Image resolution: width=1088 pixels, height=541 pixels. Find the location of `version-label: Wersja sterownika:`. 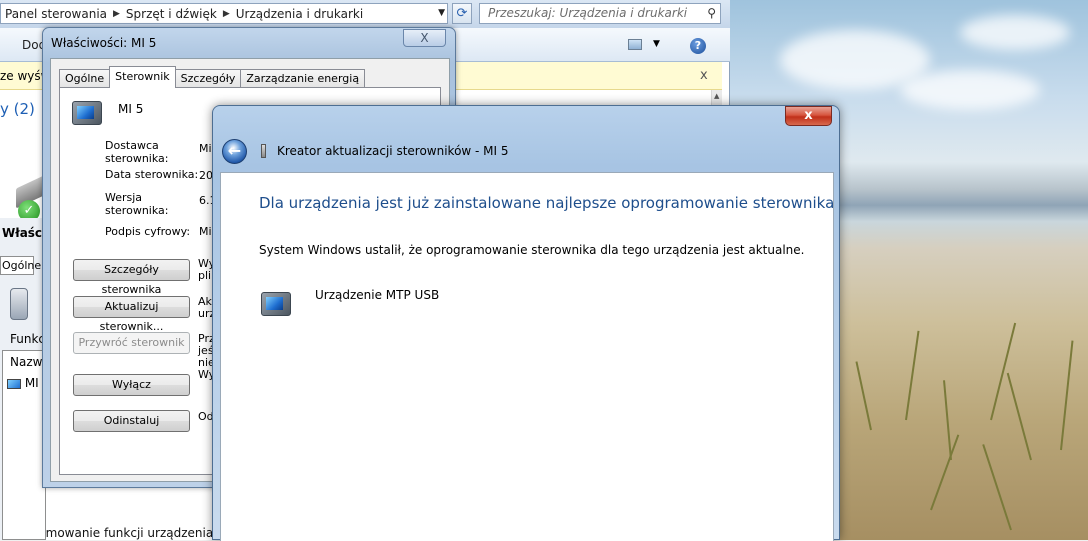

version-label: Wersja sterownika: is located at coordinates (137, 204).